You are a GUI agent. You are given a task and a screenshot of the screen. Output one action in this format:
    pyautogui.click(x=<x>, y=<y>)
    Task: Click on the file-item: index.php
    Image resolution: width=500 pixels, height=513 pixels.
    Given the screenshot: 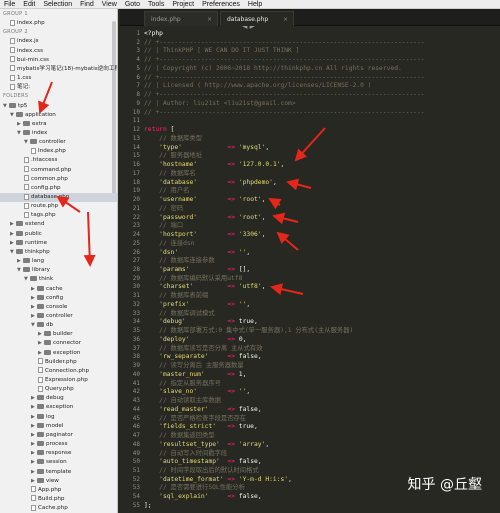 What is the action you would take?
    pyautogui.click(x=58, y=23)
    